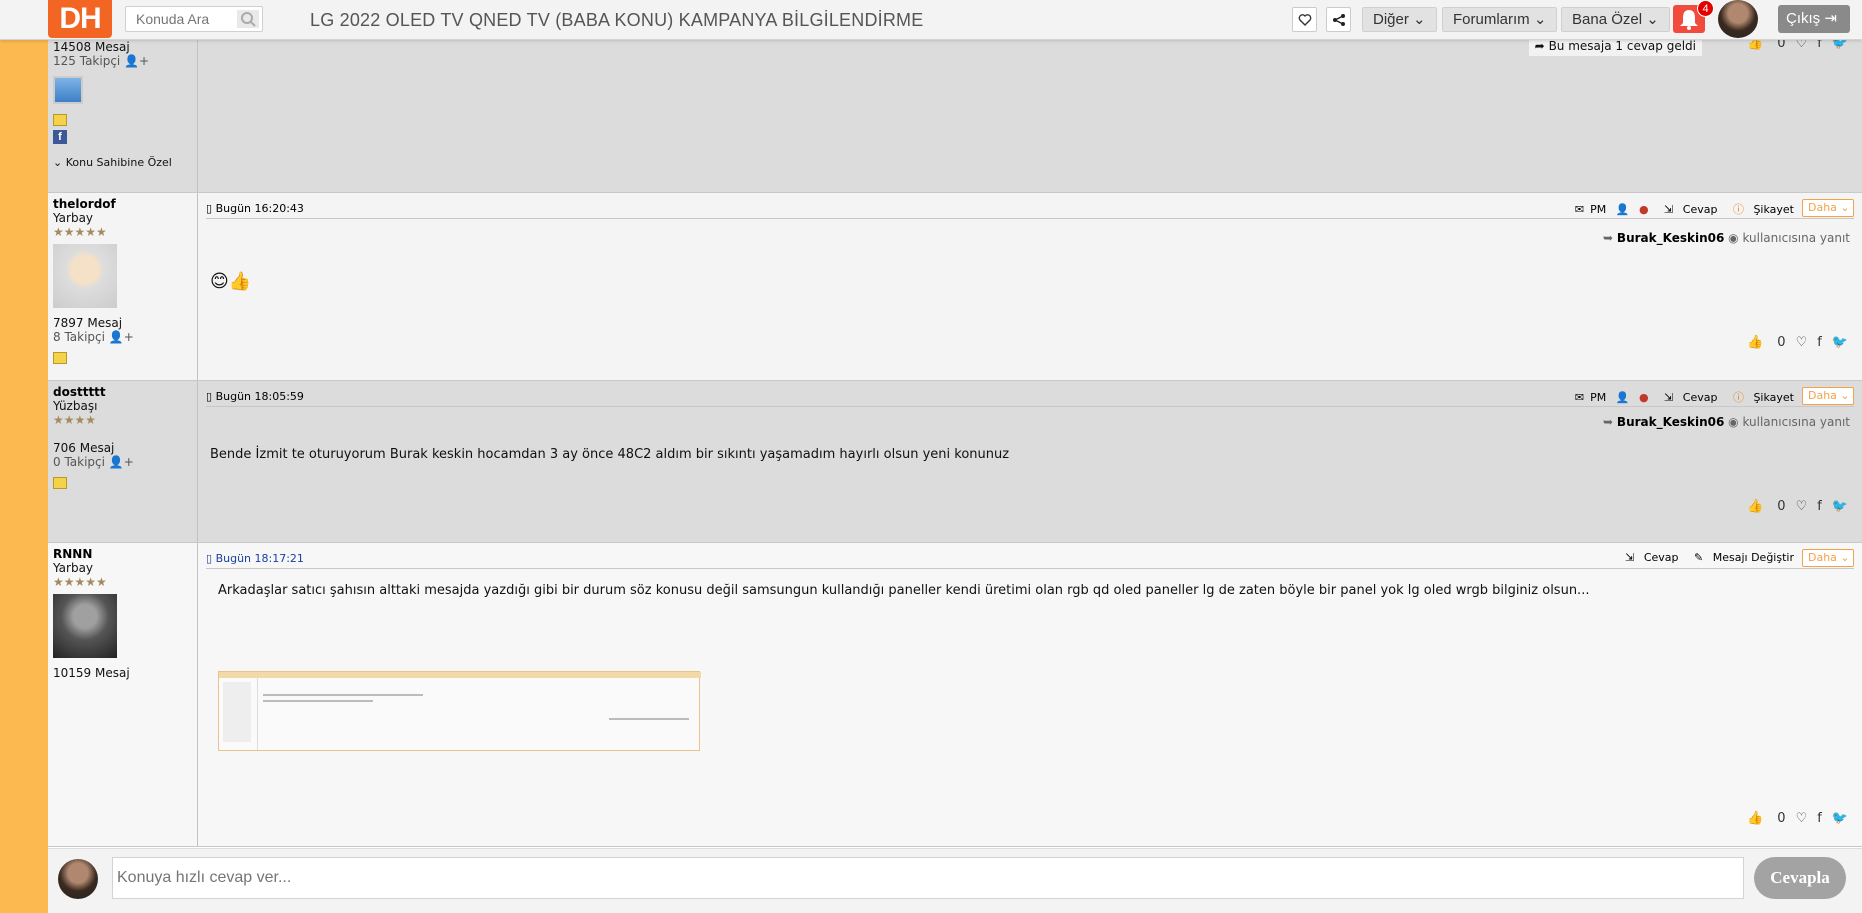  What do you see at coordinates (1500, 19) in the screenshot?
I see `menu-forums-button: Forumlarım ⌄` at bounding box center [1500, 19].